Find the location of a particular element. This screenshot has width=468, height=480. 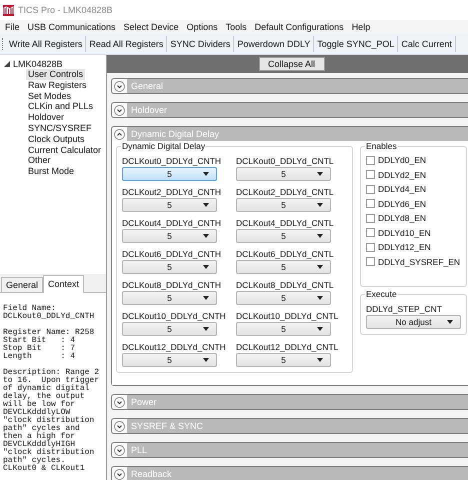

tree-item: Current Calculator is located at coordinates (65, 150).